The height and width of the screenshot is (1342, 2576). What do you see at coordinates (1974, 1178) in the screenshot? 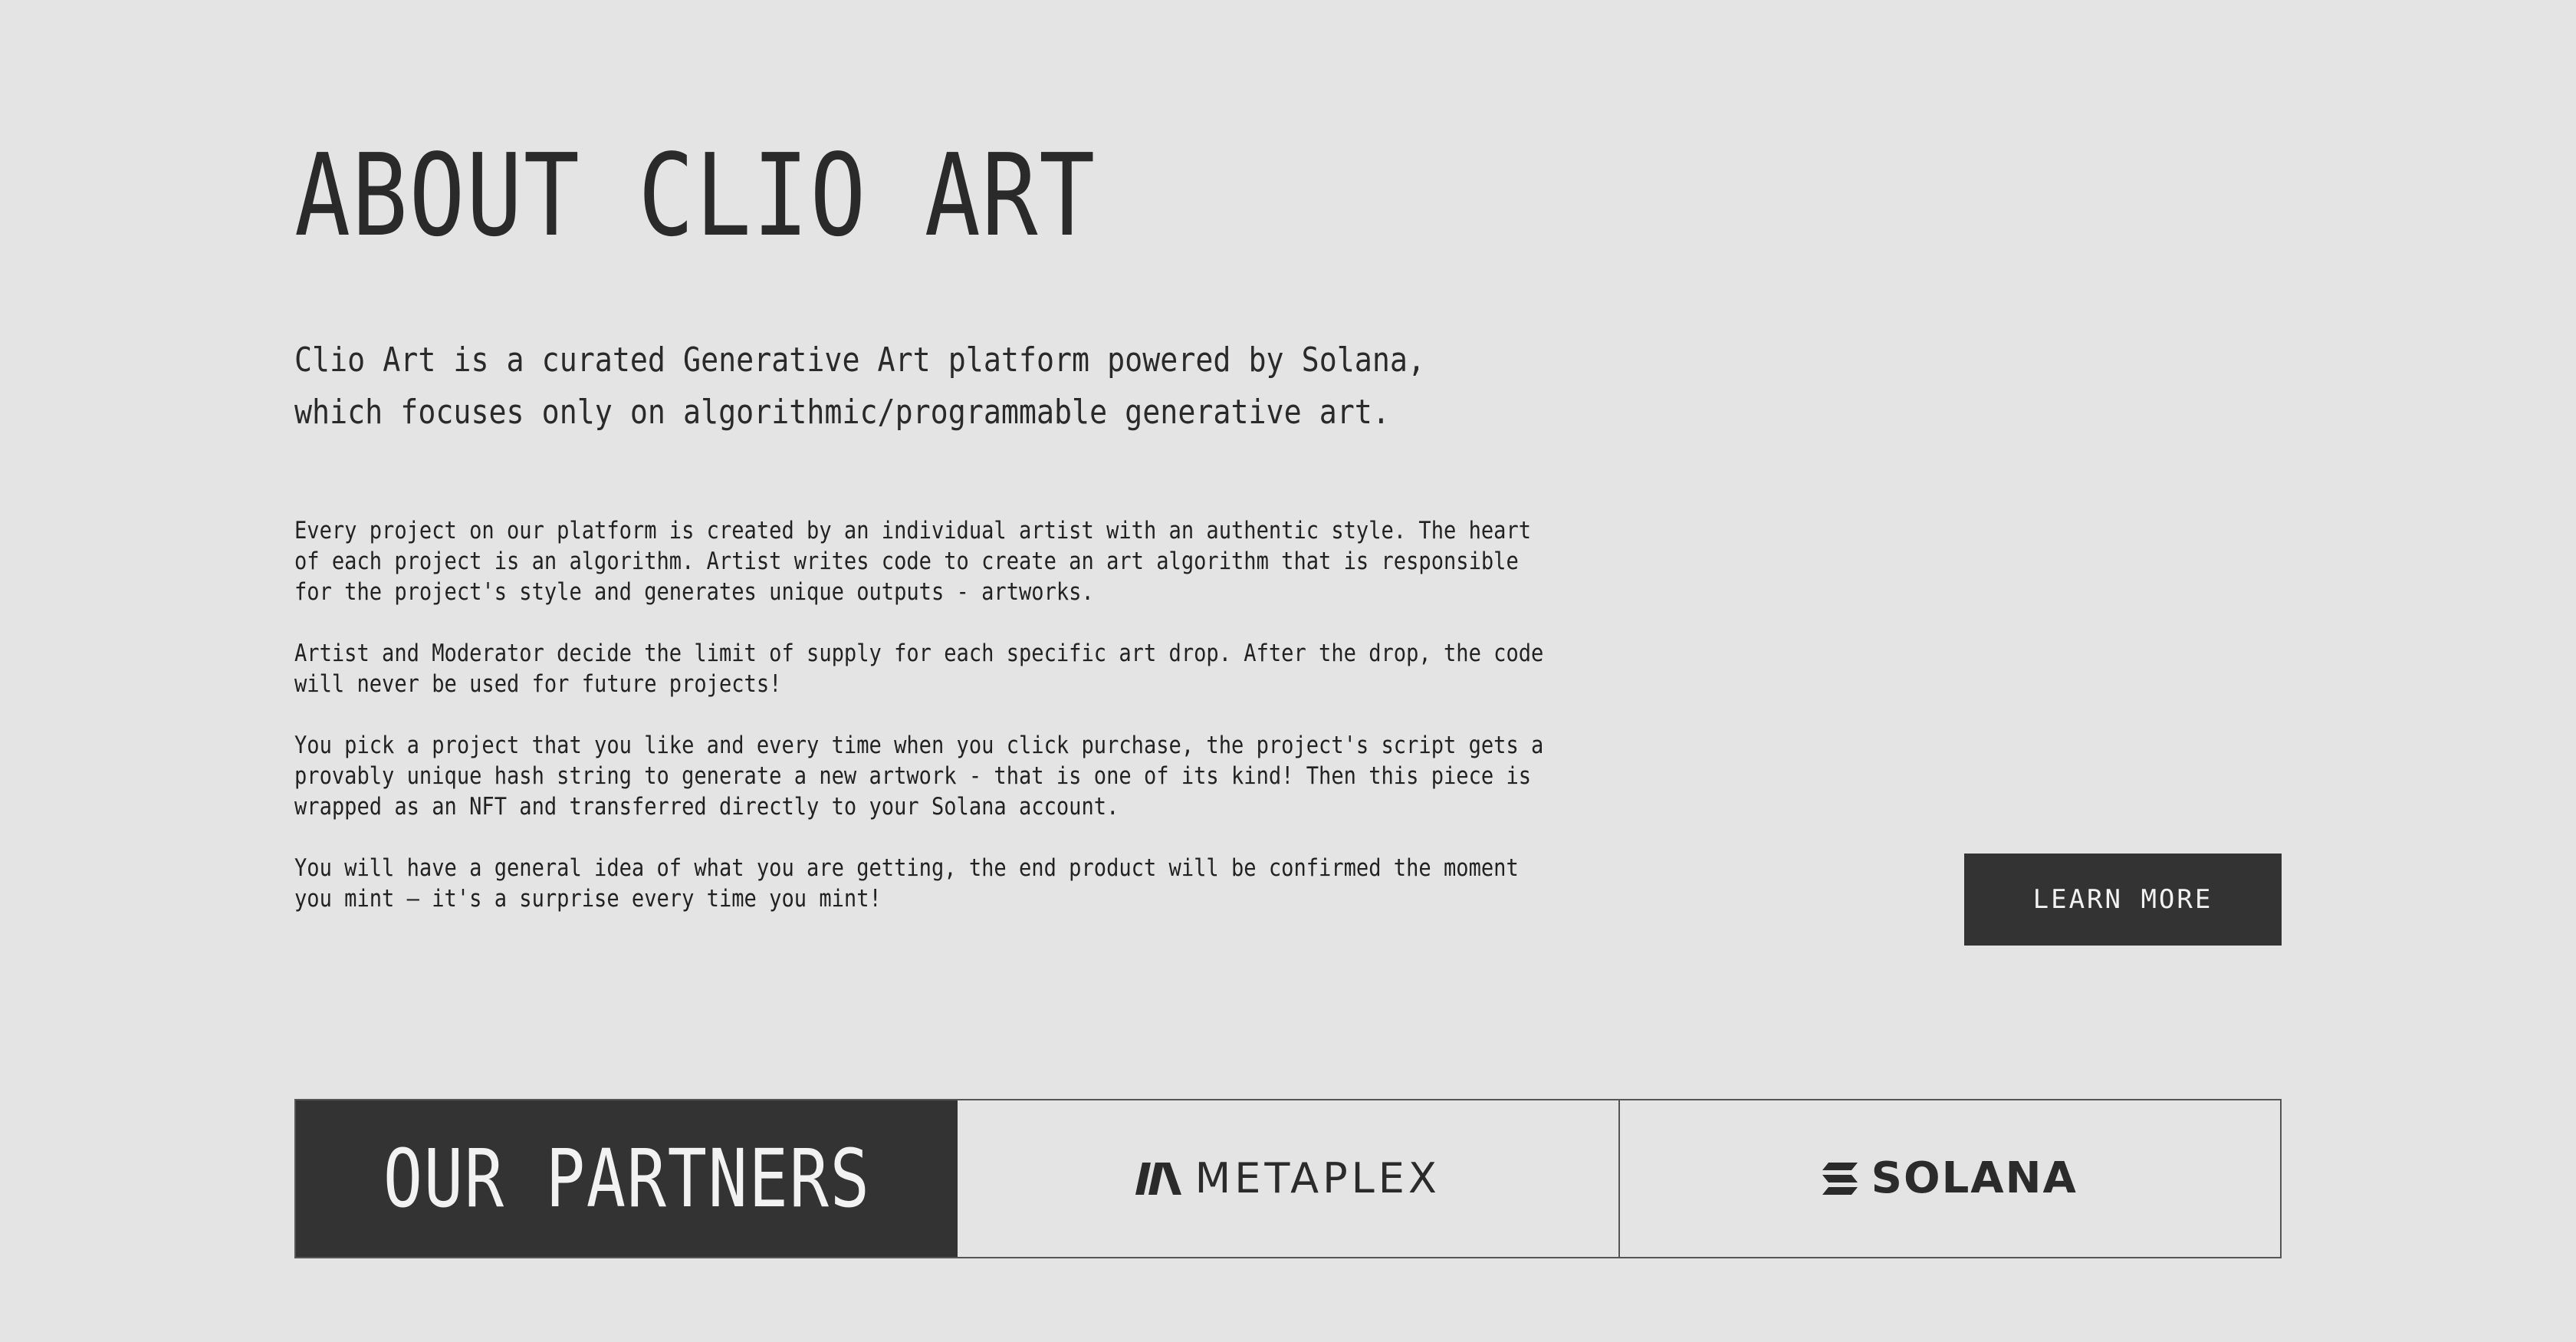
I see `solana-logo-text: SOLANA` at bounding box center [1974, 1178].